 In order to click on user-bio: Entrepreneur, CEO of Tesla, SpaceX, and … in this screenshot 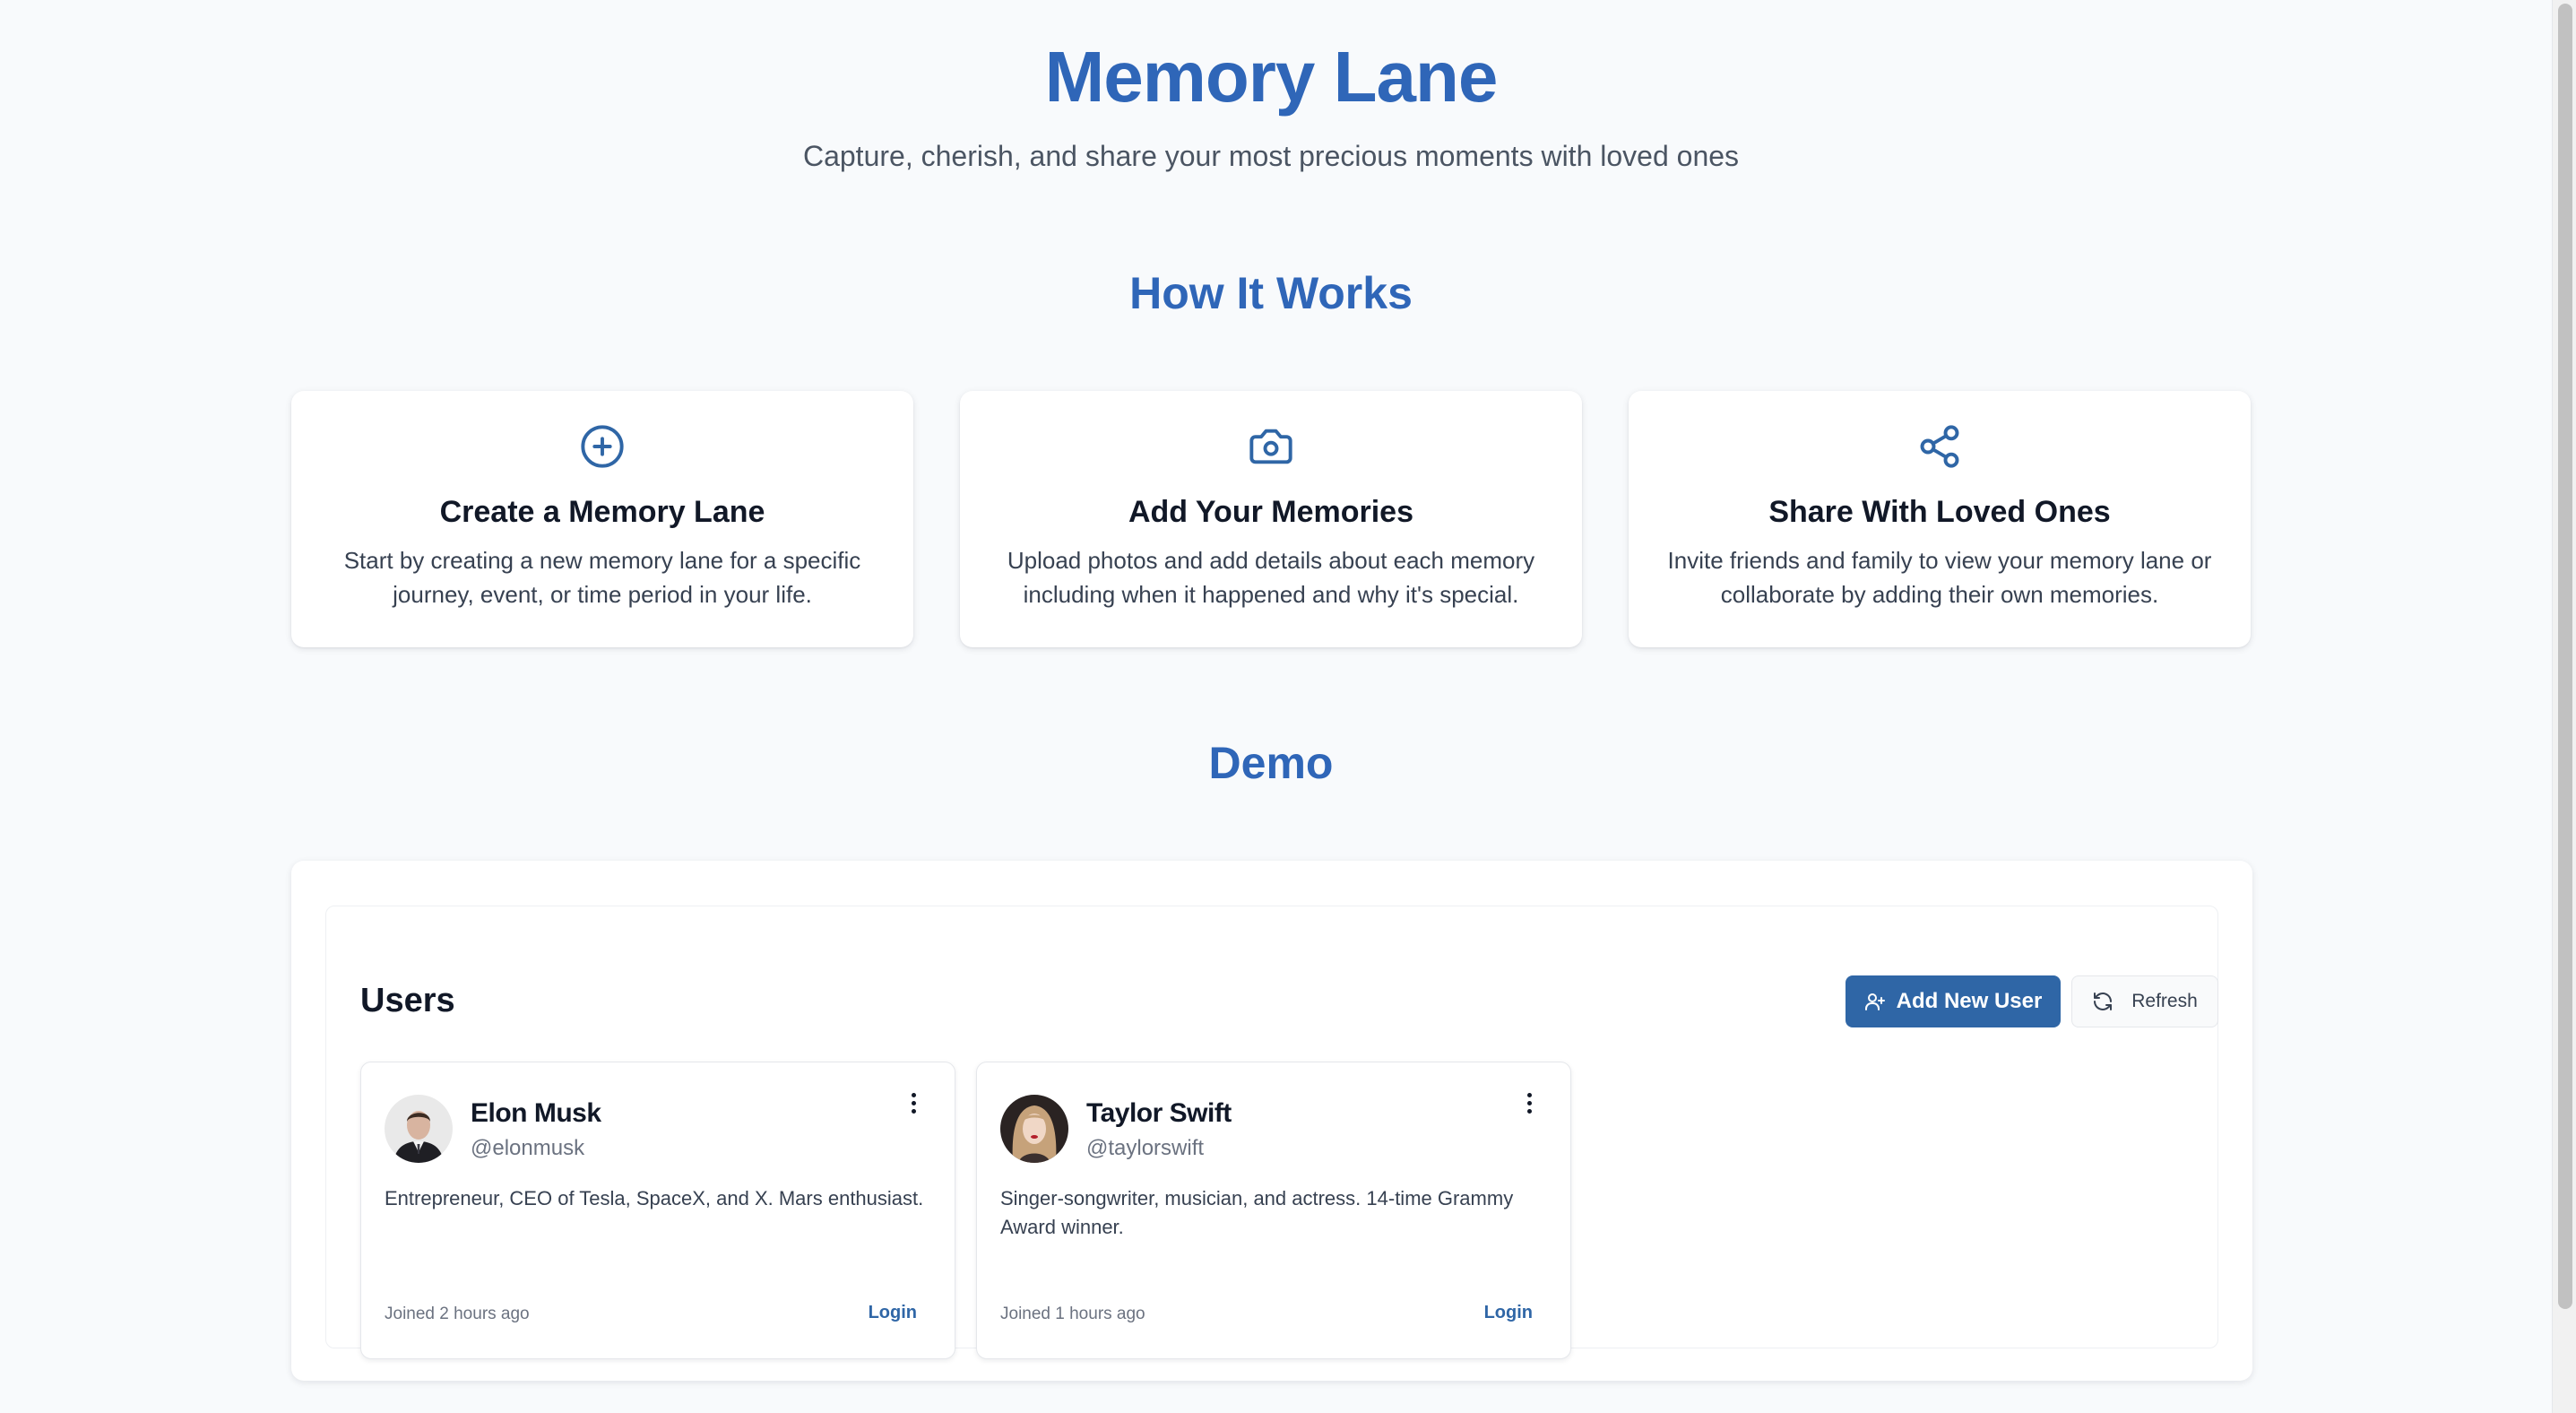, I will do `click(654, 1198)`.